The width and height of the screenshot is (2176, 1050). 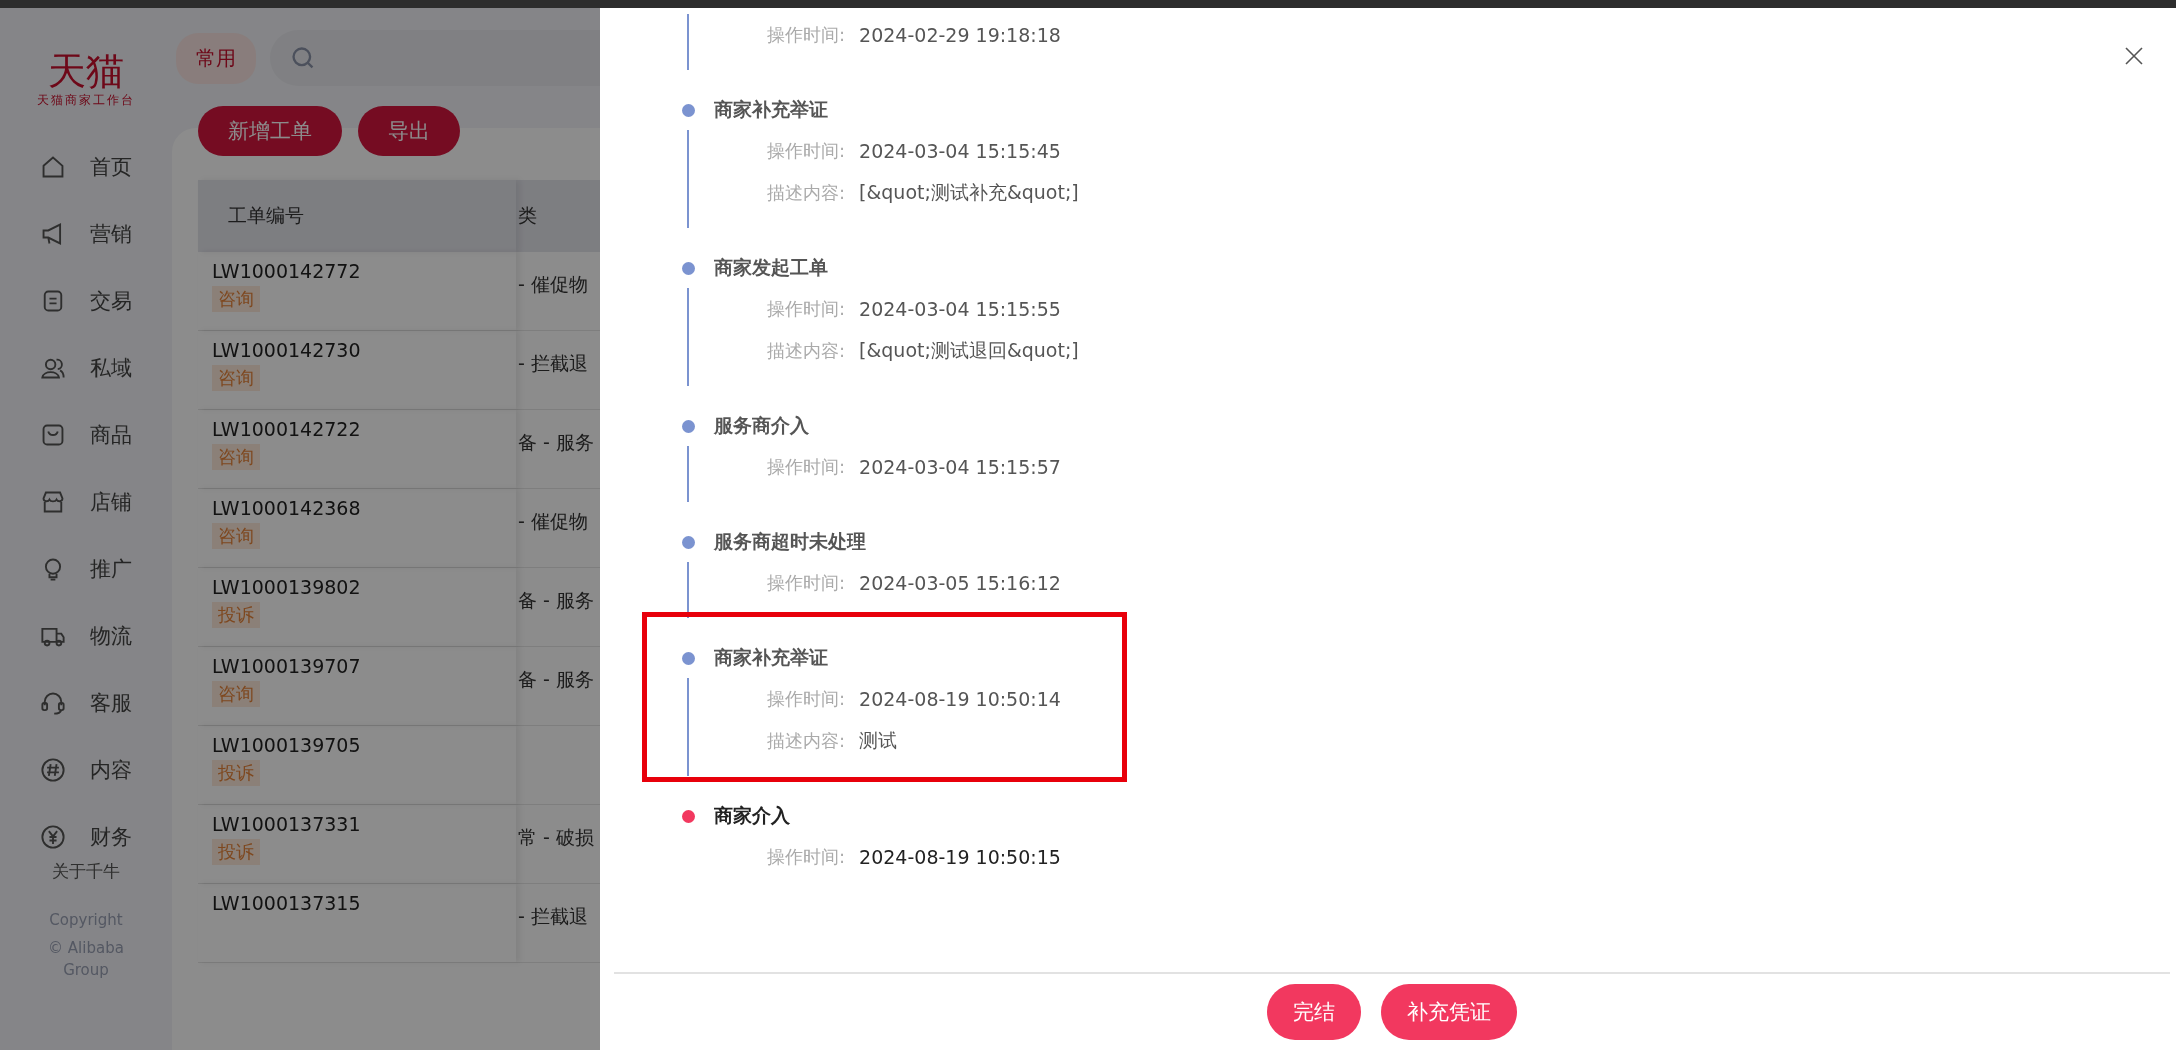 What do you see at coordinates (960, 35) in the screenshot?
I see `field-value: 2024-02-29 19:18:18` at bounding box center [960, 35].